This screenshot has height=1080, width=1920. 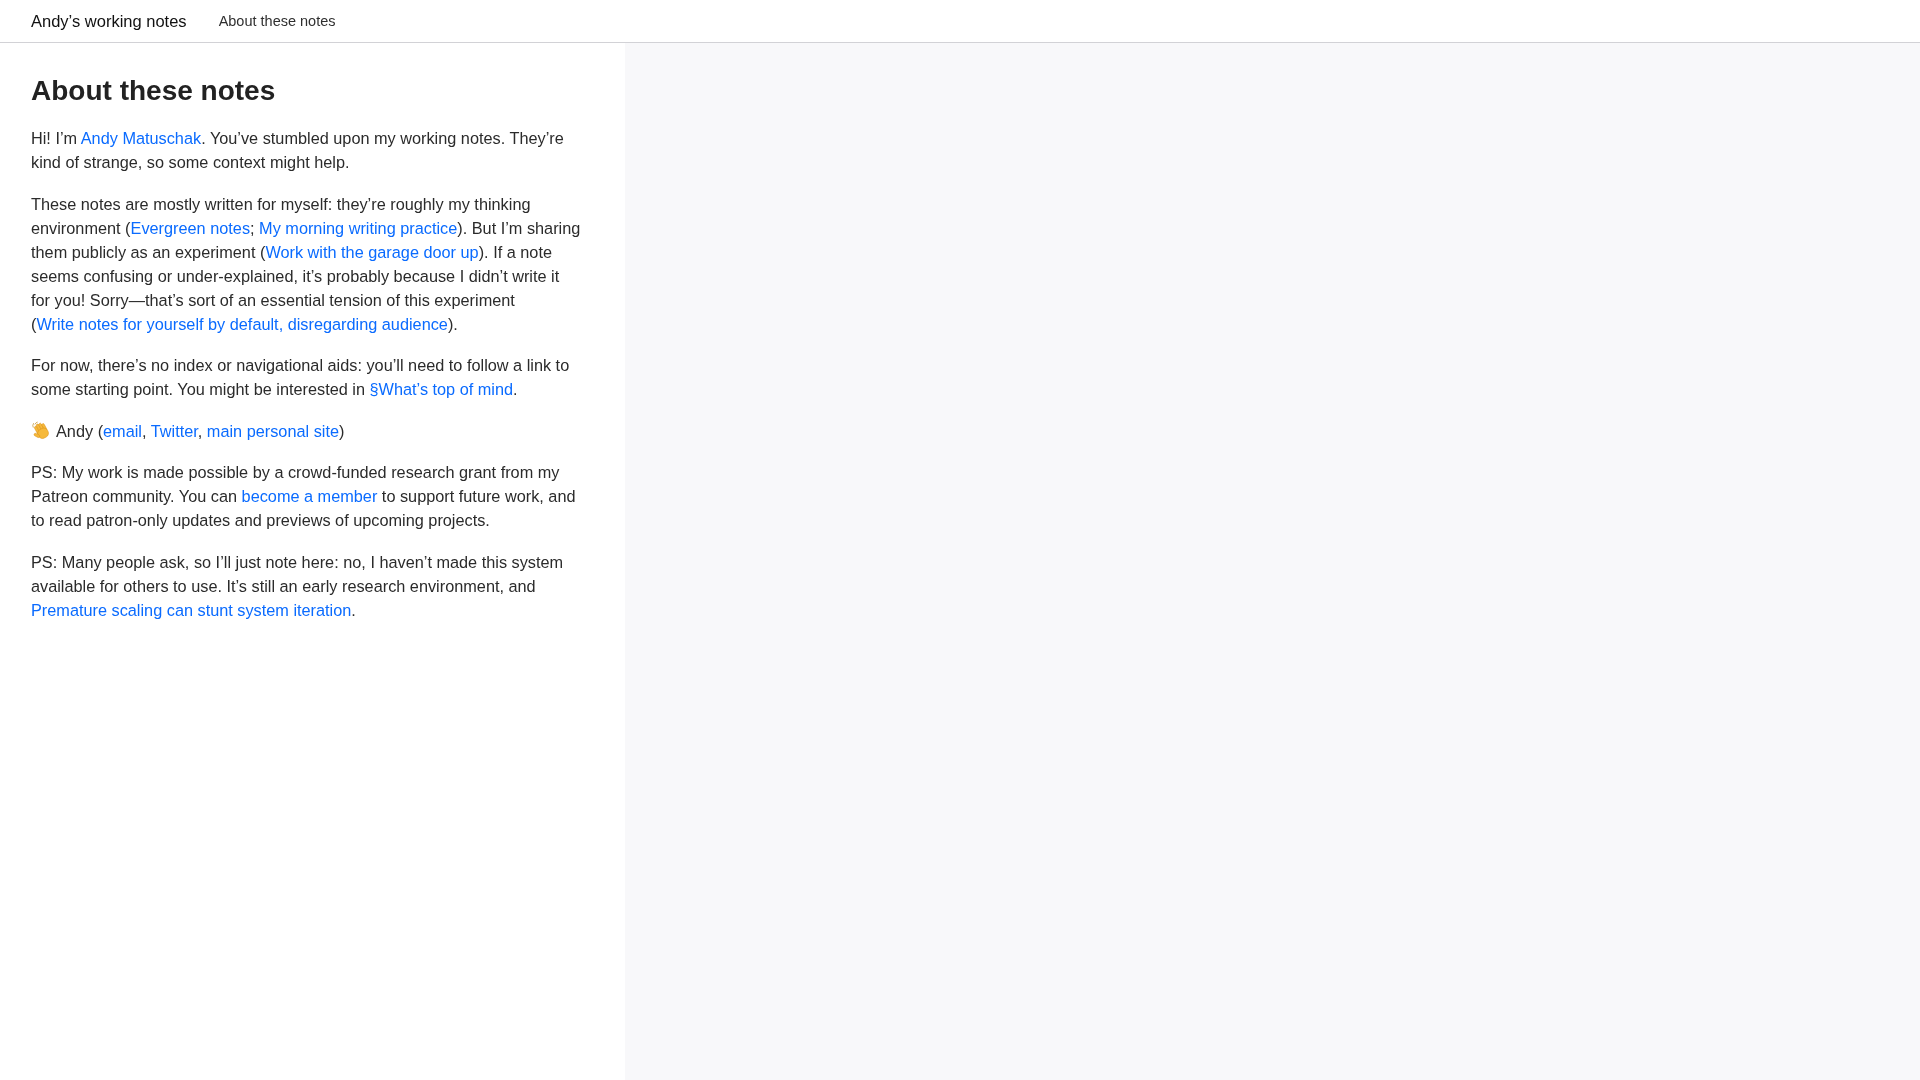 I want to click on paragraph: PS: Many people ask, so I’ll just note here: no, I haven’t made this system available for others to use. It’s still an early research environment, and Premature scaling can stunt system iteration., so click(x=298, y=586).